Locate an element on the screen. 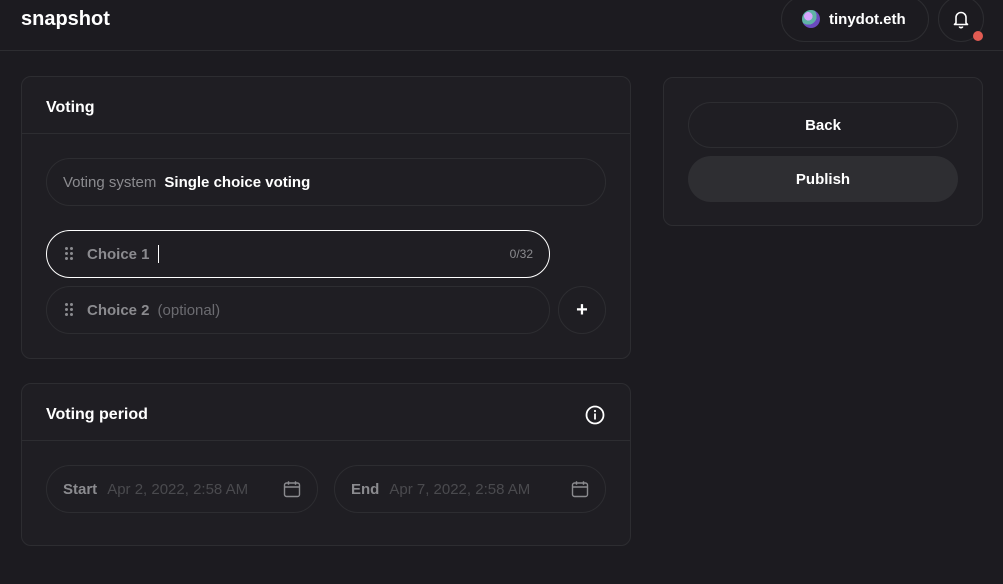 This screenshot has height=584, width=1003. top-navbar: snapshot tinydot.eth is located at coordinates (501, 25).